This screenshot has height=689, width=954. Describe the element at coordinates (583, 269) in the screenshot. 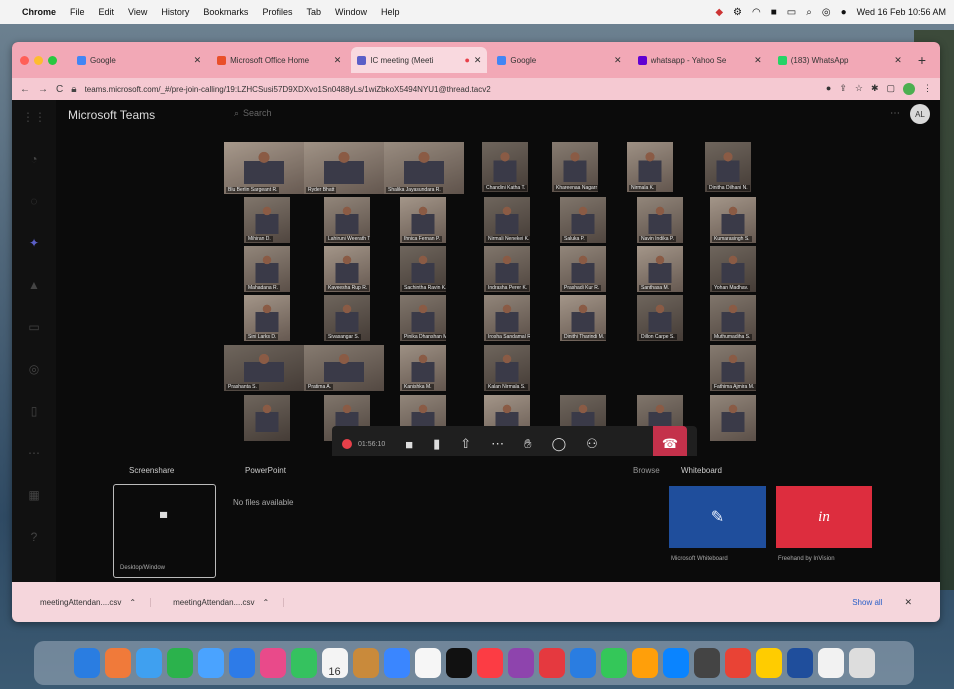

I see `participant-video-tile: Prashadi Kur R.` at that location.